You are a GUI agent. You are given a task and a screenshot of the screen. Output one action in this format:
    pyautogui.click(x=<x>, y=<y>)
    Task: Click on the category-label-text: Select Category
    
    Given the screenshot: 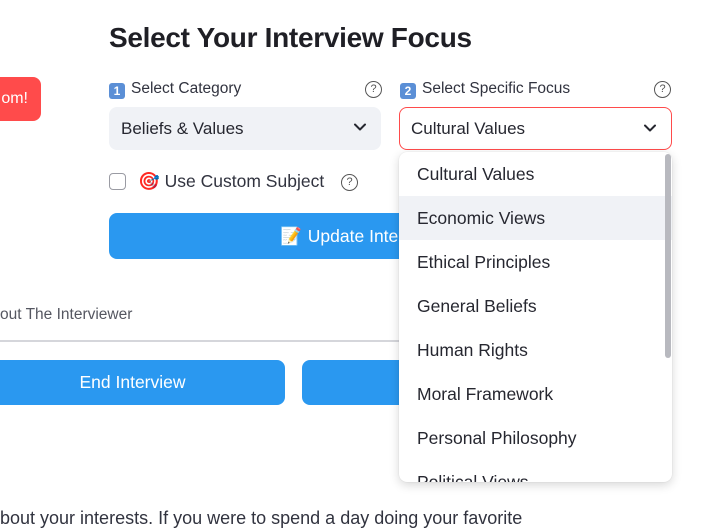 What is the action you would take?
    pyautogui.click(x=186, y=88)
    